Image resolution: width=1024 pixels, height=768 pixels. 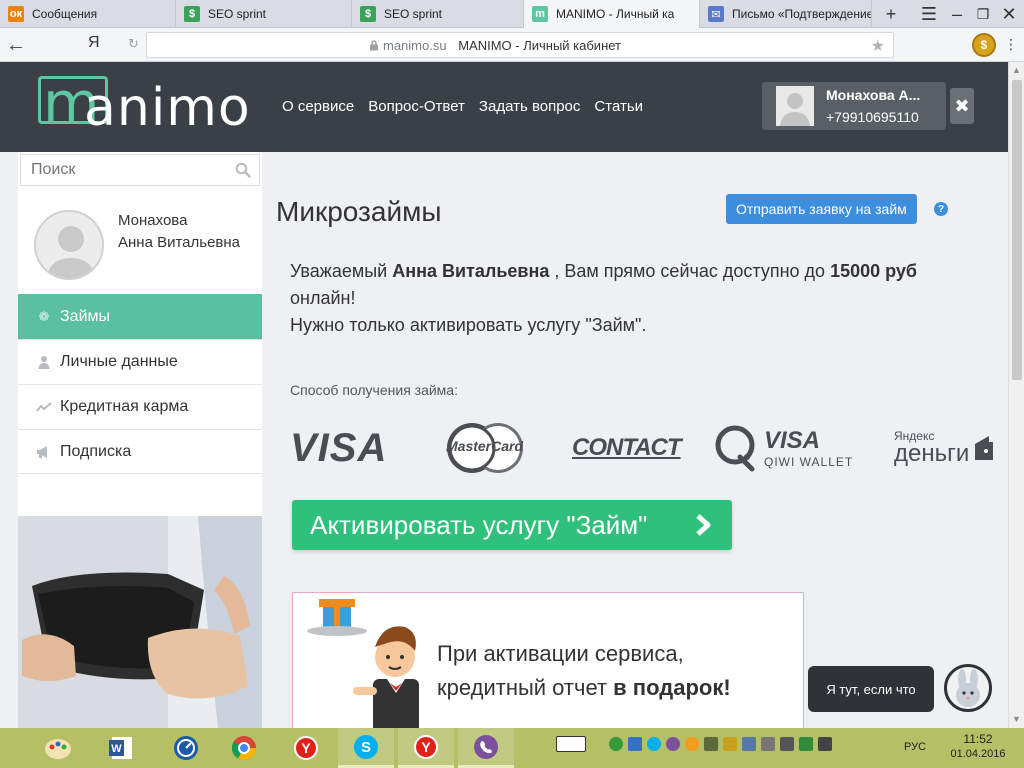 What do you see at coordinates (627, 448) in the screenshot?
I see `contact-logo: CONTACT` at bounding box center [627, 448].